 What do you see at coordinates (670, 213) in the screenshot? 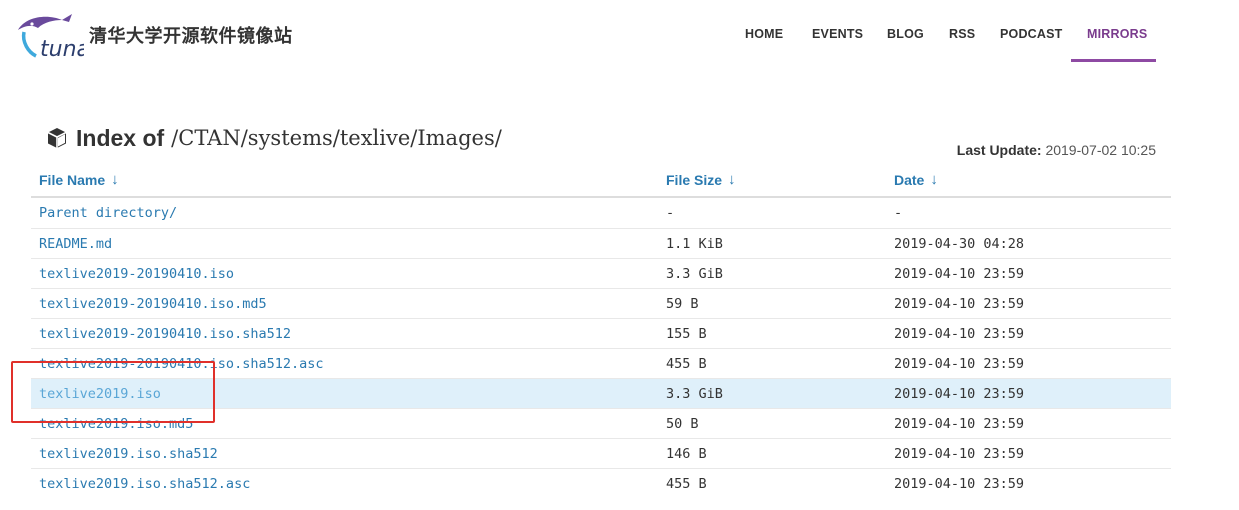
I see `file-size: -` at bounding box center [670, 213].